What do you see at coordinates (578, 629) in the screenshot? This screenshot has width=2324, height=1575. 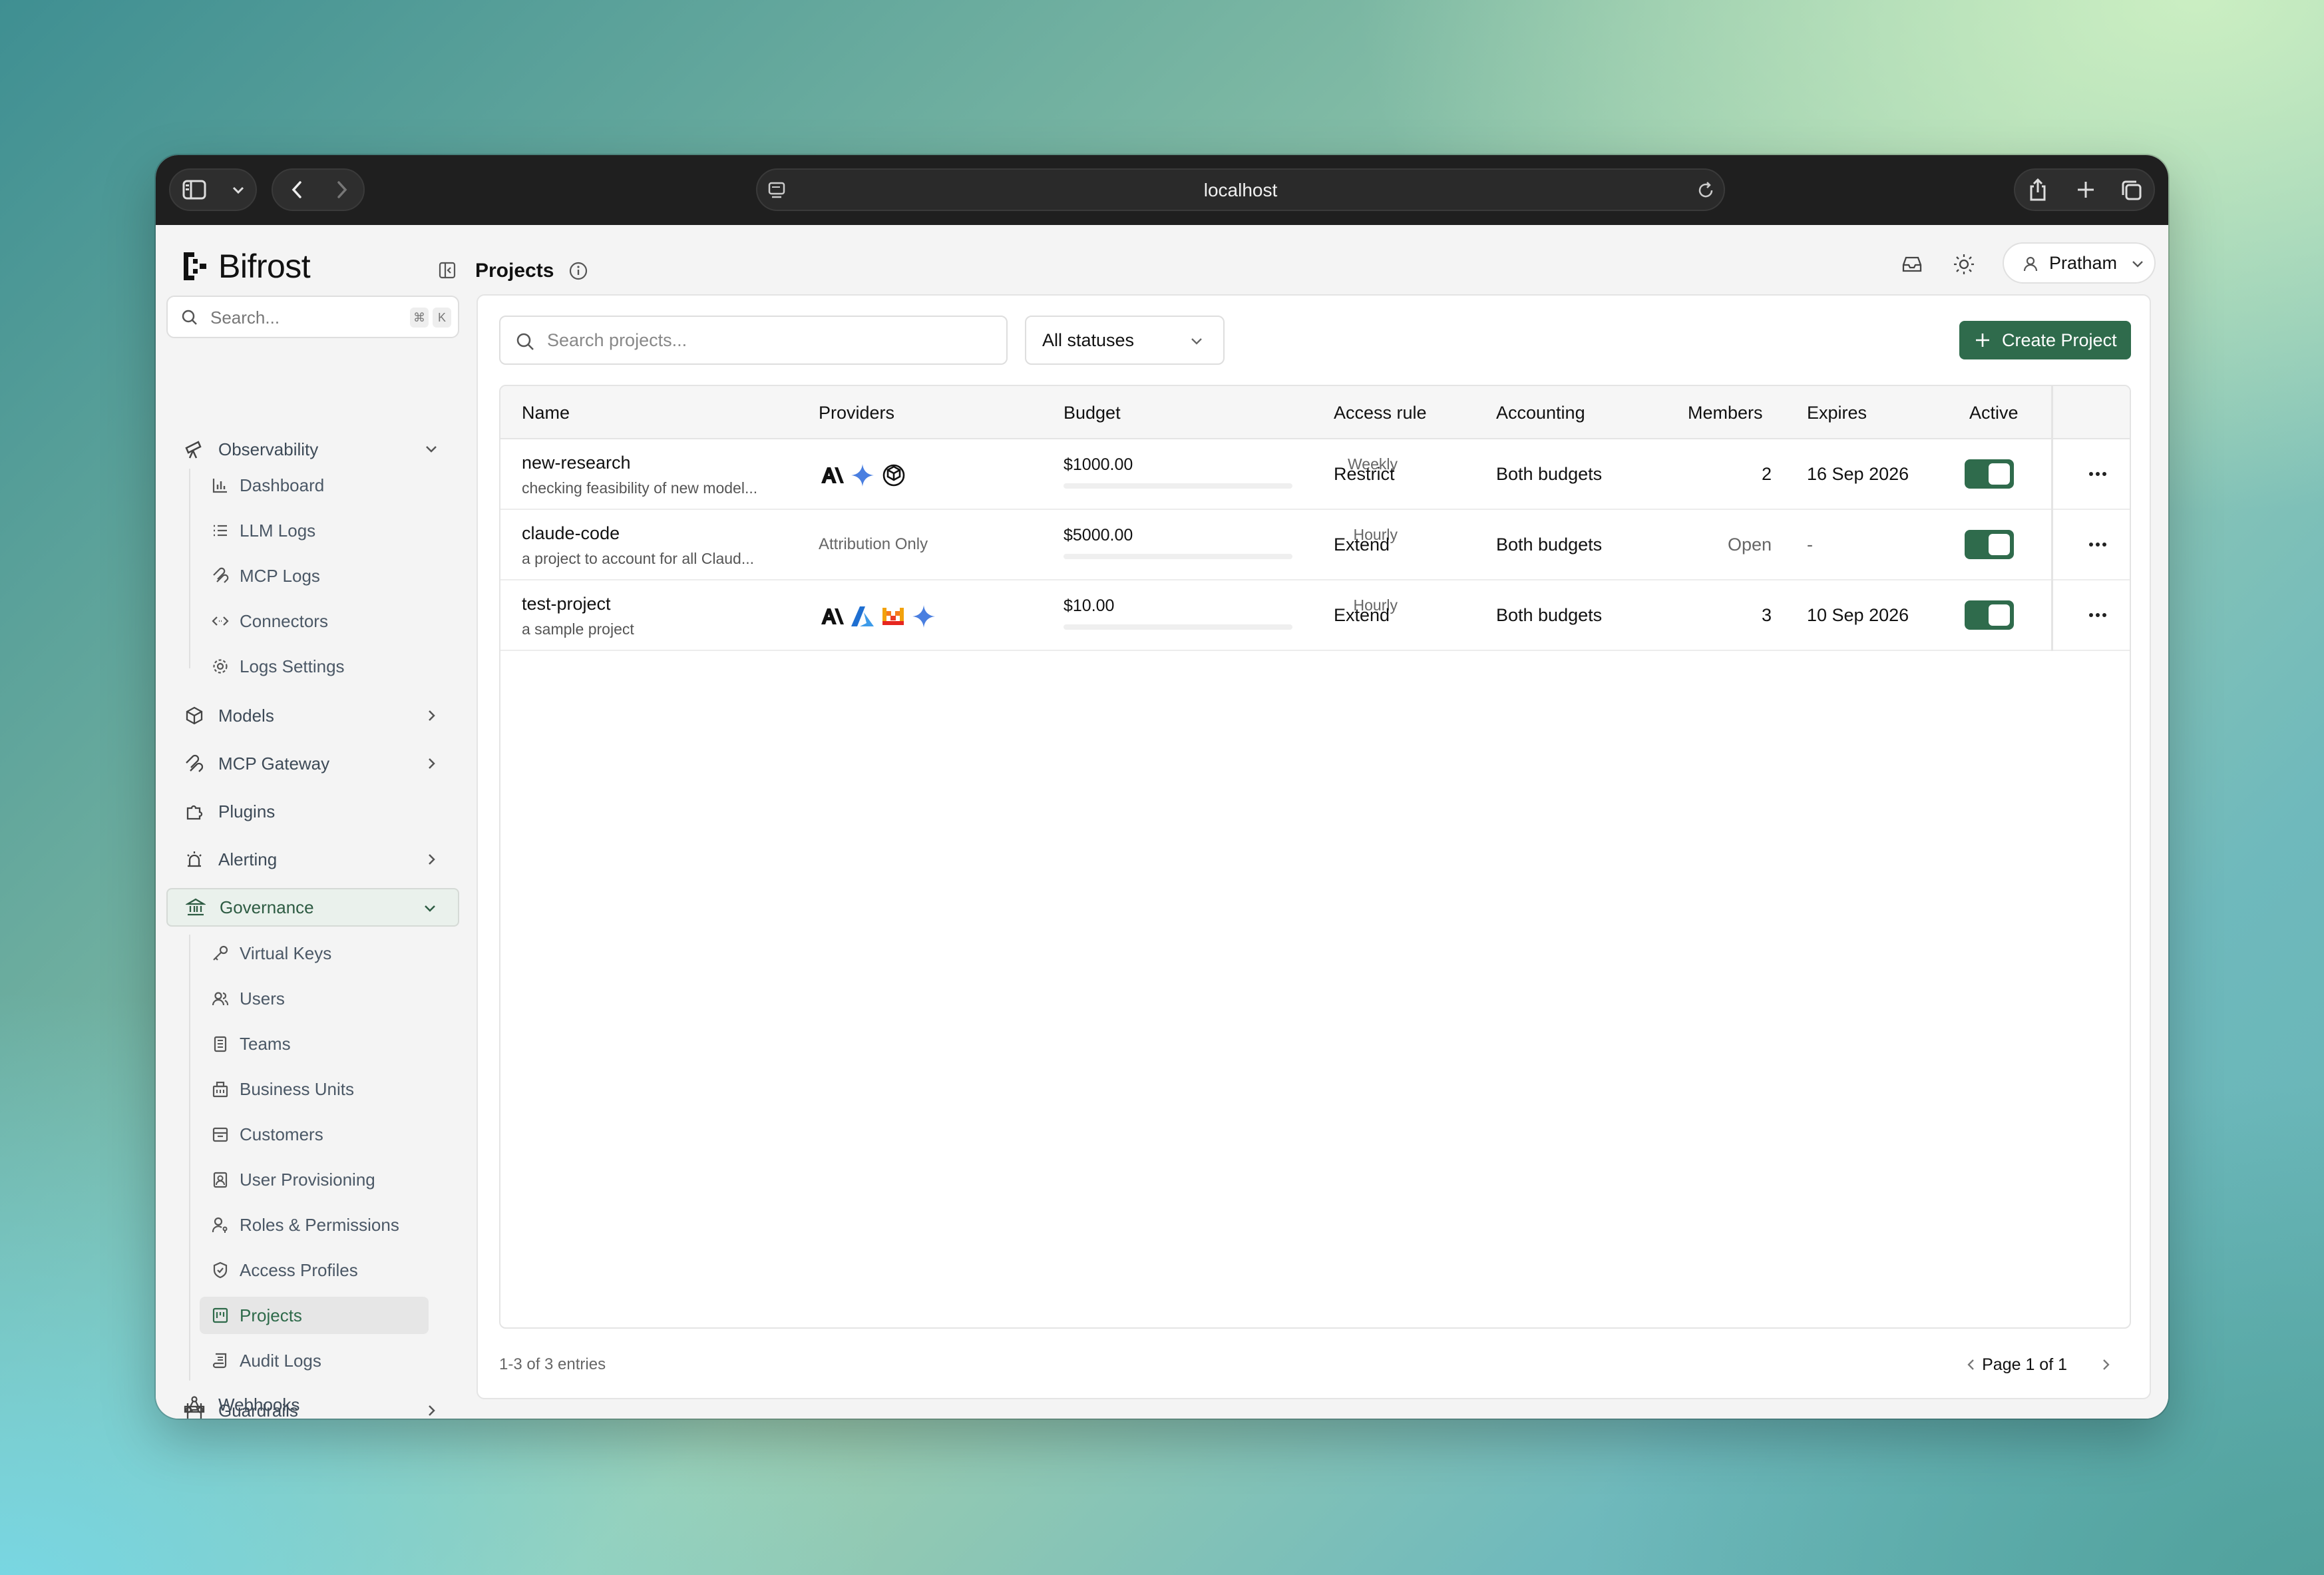 I see `project-description: a sample project` at bounding box center [578, 629].